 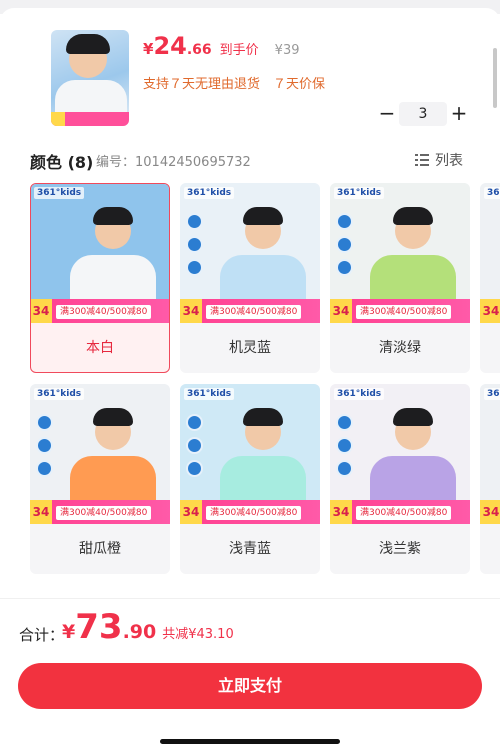 I want to click on variant-label: 浅青蓝, so click(x=250, y=549).